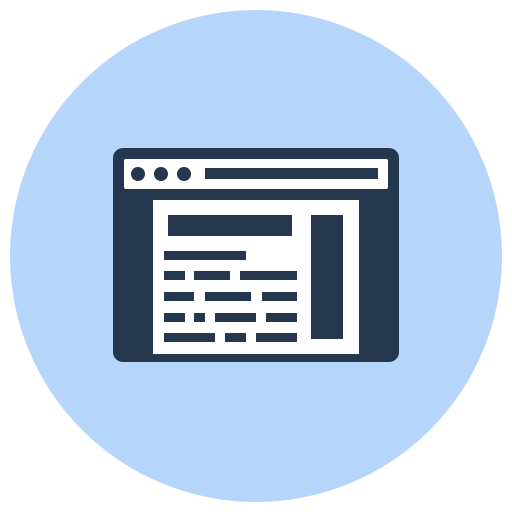  I want to click on window-dot-1-icon, so click(138, 174).